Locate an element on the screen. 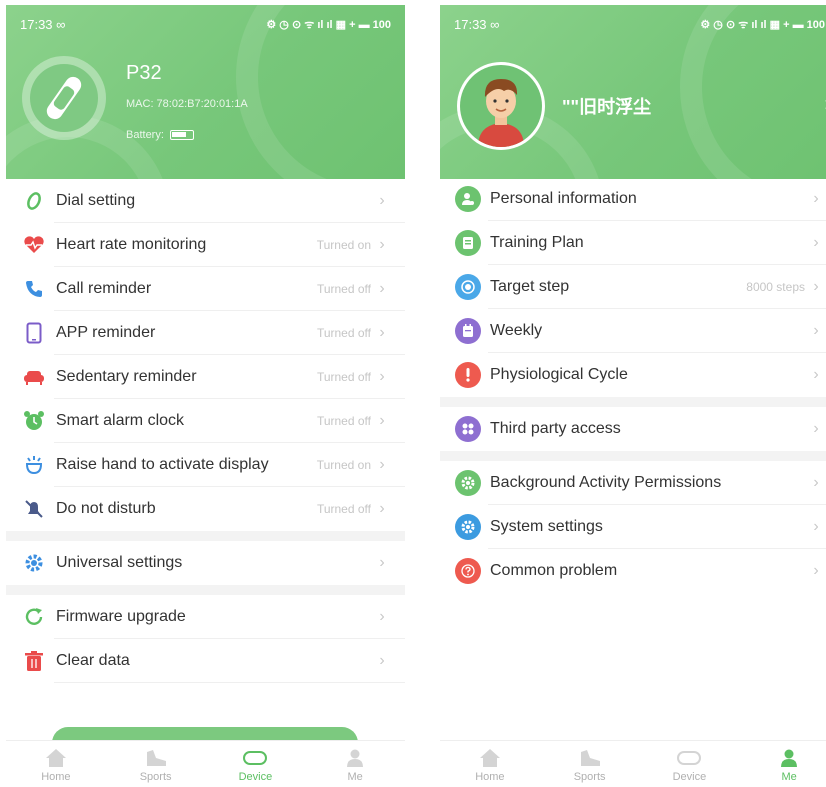  setting-value: Turned on is located at coordinates (343, 465).